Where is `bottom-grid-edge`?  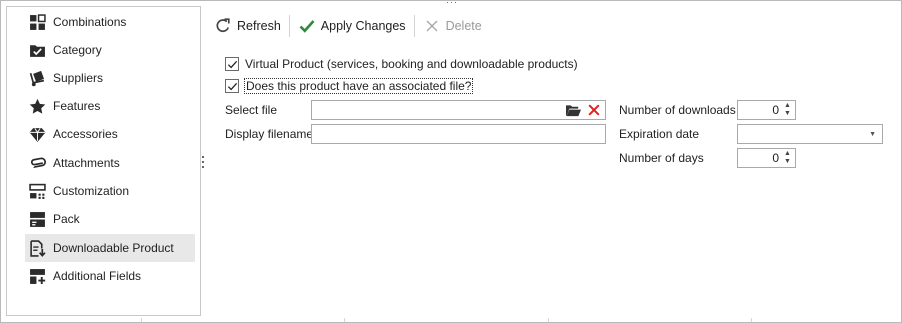 bottom-grid-edge is located at coordinates (451, 320).